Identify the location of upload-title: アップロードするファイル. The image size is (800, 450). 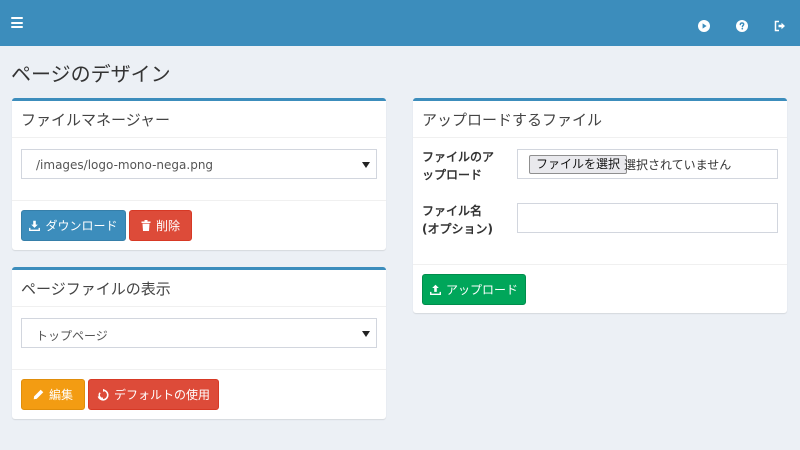
(512, 120).